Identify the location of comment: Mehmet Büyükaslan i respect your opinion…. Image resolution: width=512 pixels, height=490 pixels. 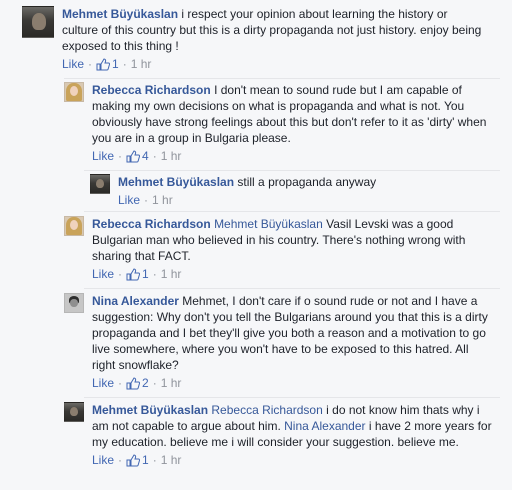
(257, 38).